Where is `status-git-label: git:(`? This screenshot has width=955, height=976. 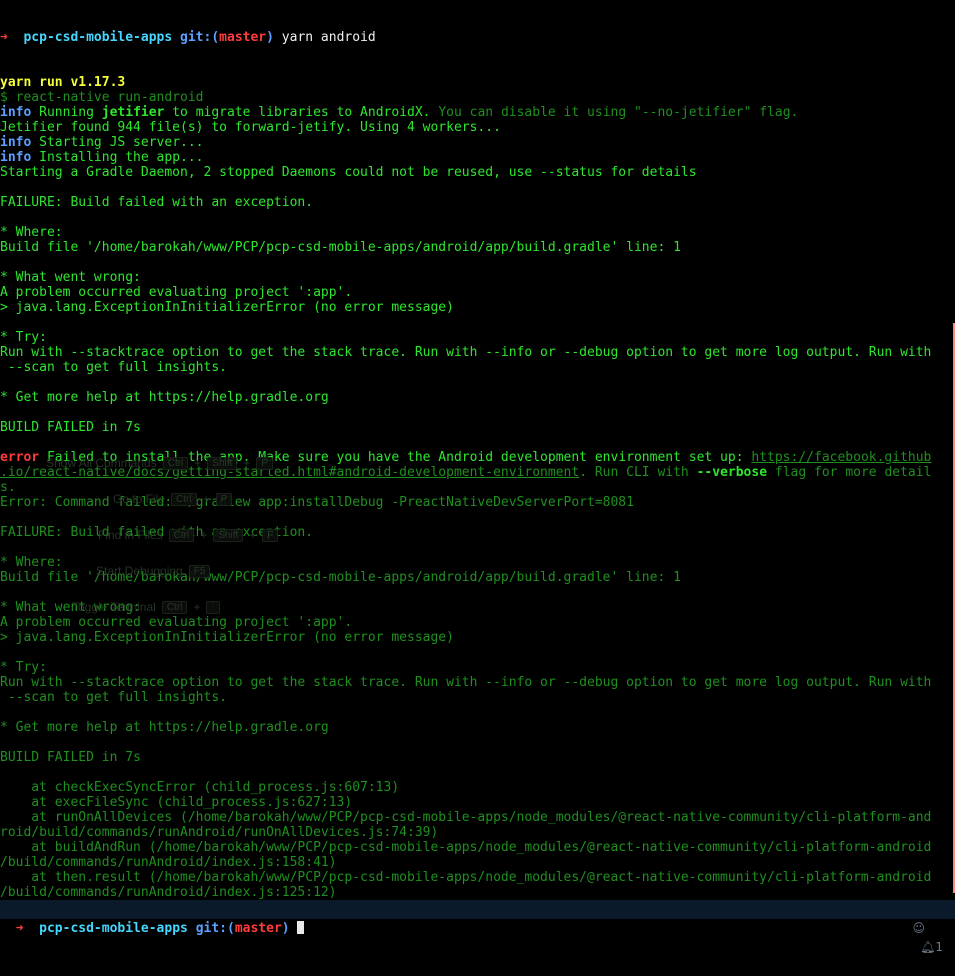 status-git-label: git:( is located at coordinates (215, 928).